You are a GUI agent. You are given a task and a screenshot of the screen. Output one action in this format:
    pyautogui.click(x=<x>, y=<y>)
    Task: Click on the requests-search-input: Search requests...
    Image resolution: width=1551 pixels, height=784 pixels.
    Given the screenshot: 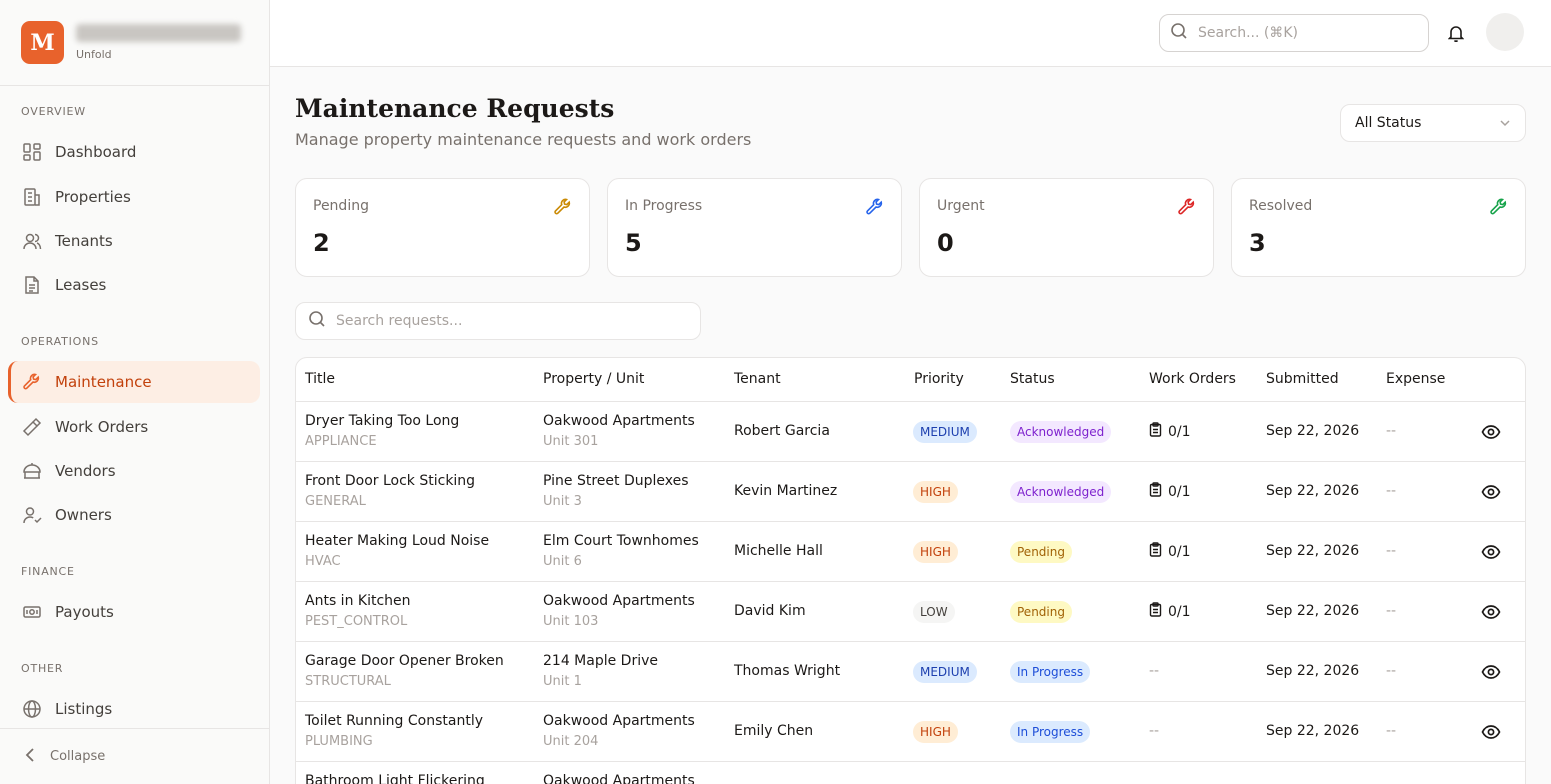 What is the action you would take?
    pyautogui.click(x=498, y=321)
    